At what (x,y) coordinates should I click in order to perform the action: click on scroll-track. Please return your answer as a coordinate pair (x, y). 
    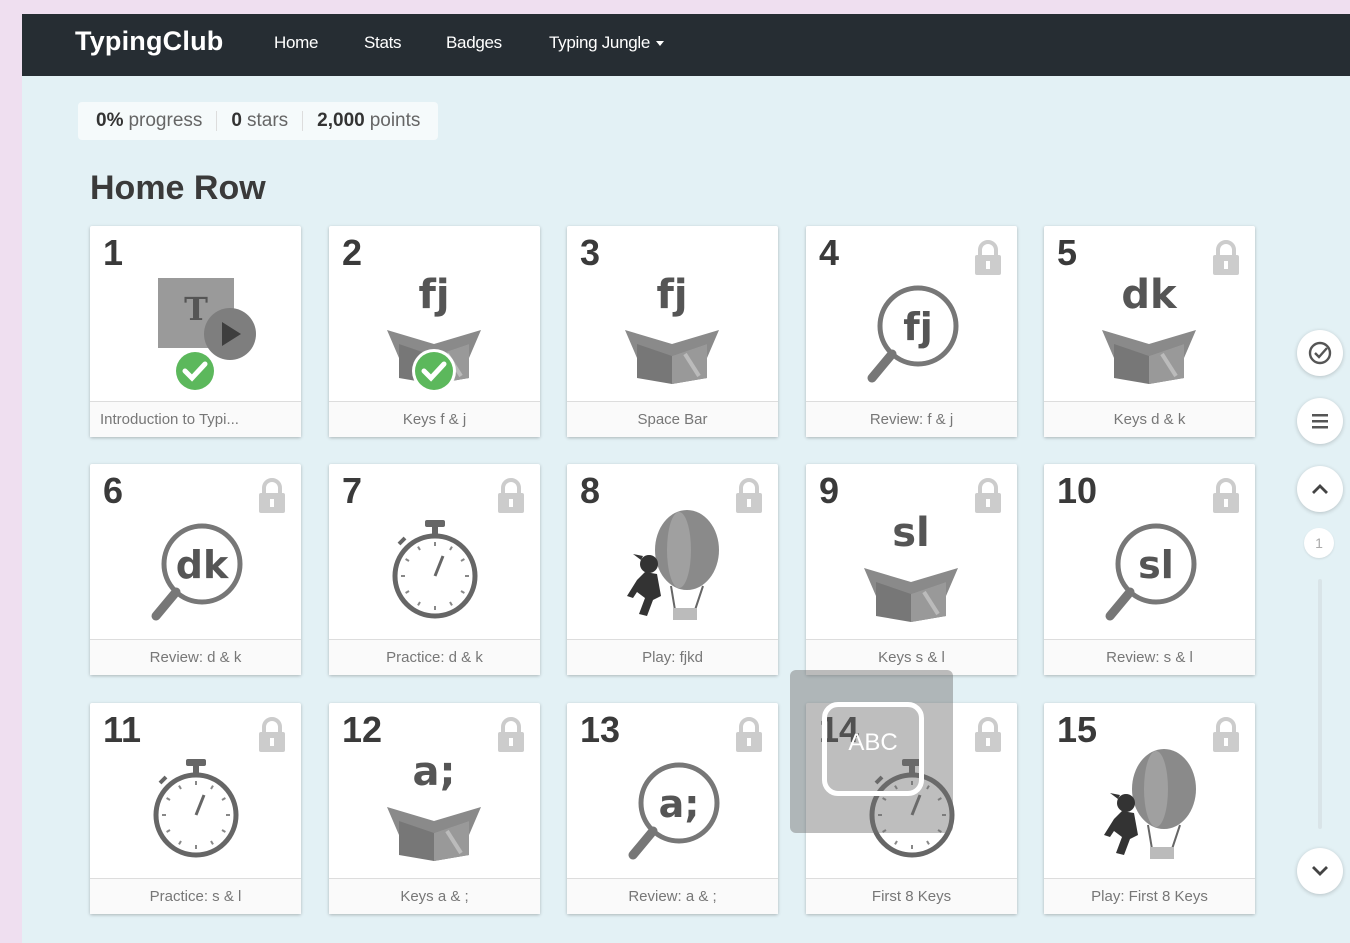
    Looking at the image, I should click on (1320, 704).